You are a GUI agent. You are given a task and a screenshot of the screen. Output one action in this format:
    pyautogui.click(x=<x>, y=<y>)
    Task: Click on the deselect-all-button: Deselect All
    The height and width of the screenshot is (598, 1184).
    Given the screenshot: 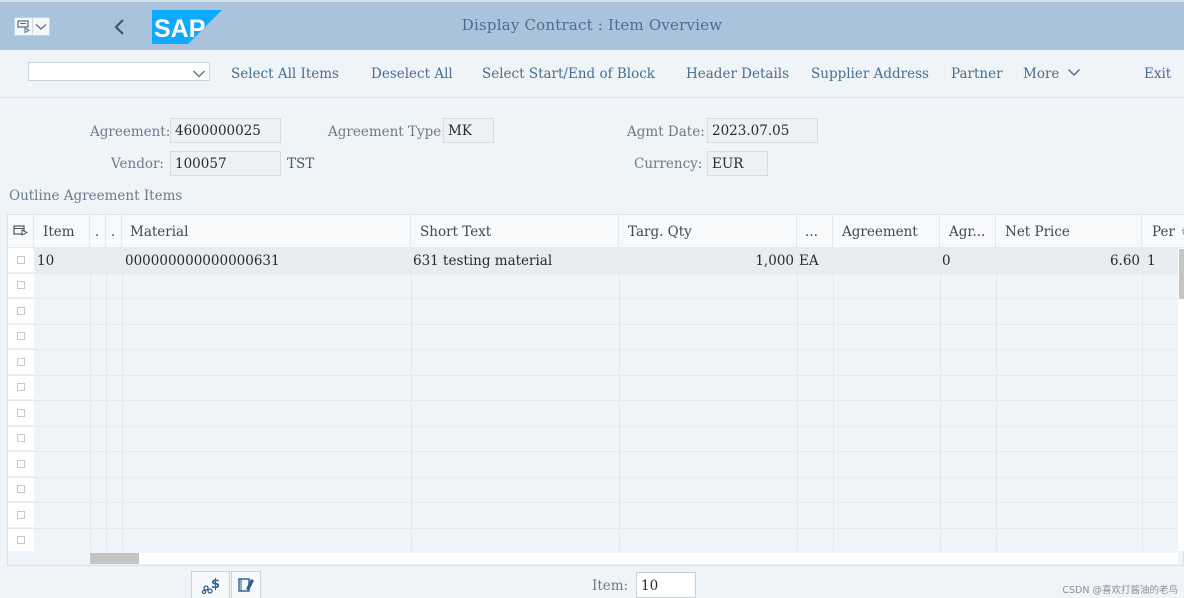 What is the action you would take?
    pyautogui.click(x=412, y=74)
    